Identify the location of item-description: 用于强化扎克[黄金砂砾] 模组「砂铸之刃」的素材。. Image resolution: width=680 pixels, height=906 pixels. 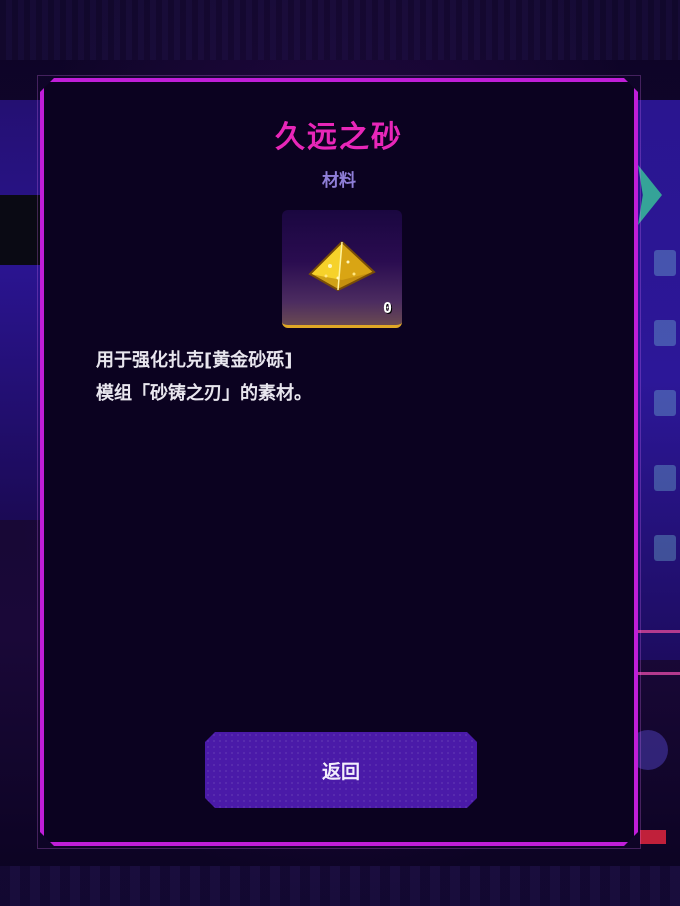
(341, 377).